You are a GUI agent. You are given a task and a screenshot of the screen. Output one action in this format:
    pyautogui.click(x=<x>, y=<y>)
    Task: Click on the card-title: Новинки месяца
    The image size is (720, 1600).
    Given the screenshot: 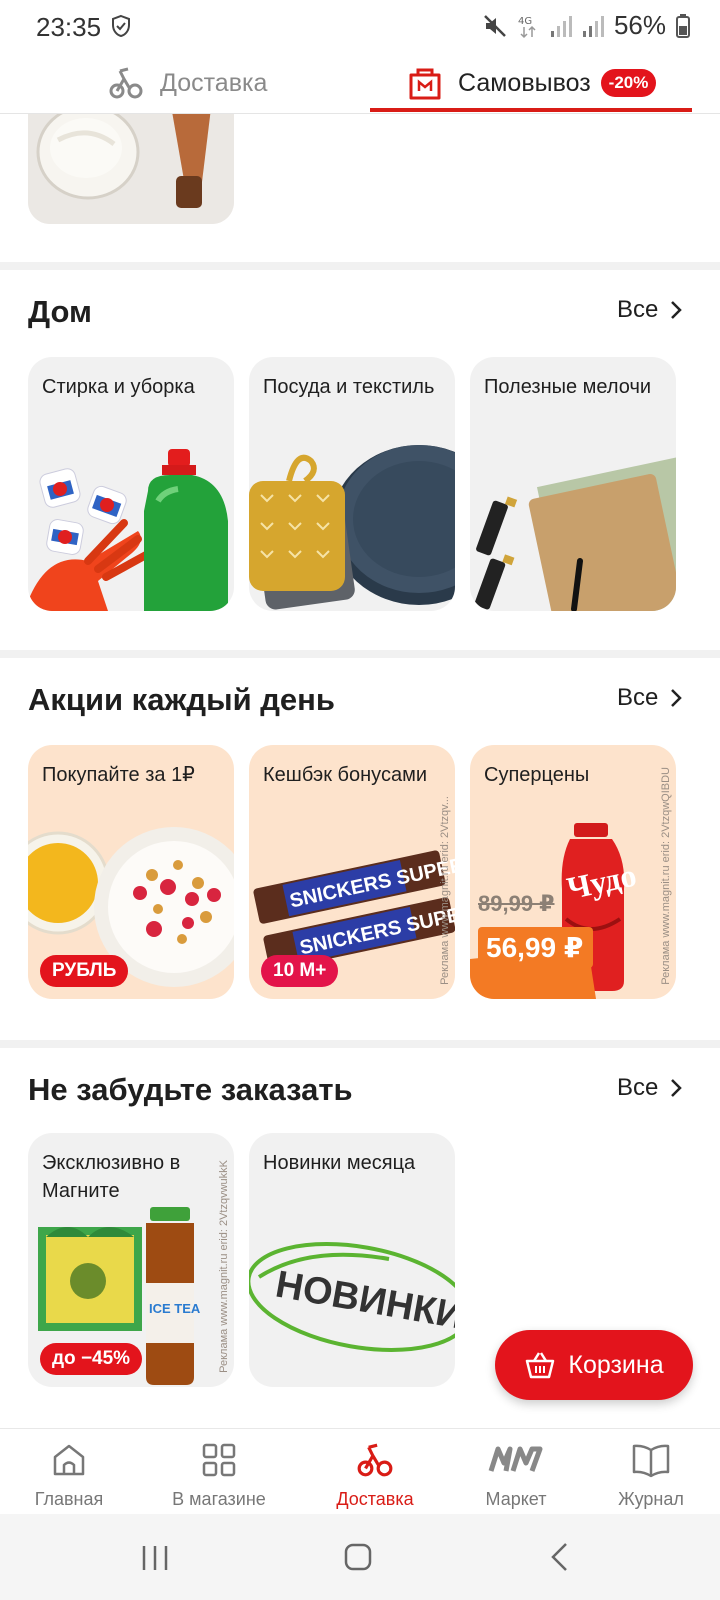 What is the action you would take?
    pyautogui.click(x=339, y=1163)
    